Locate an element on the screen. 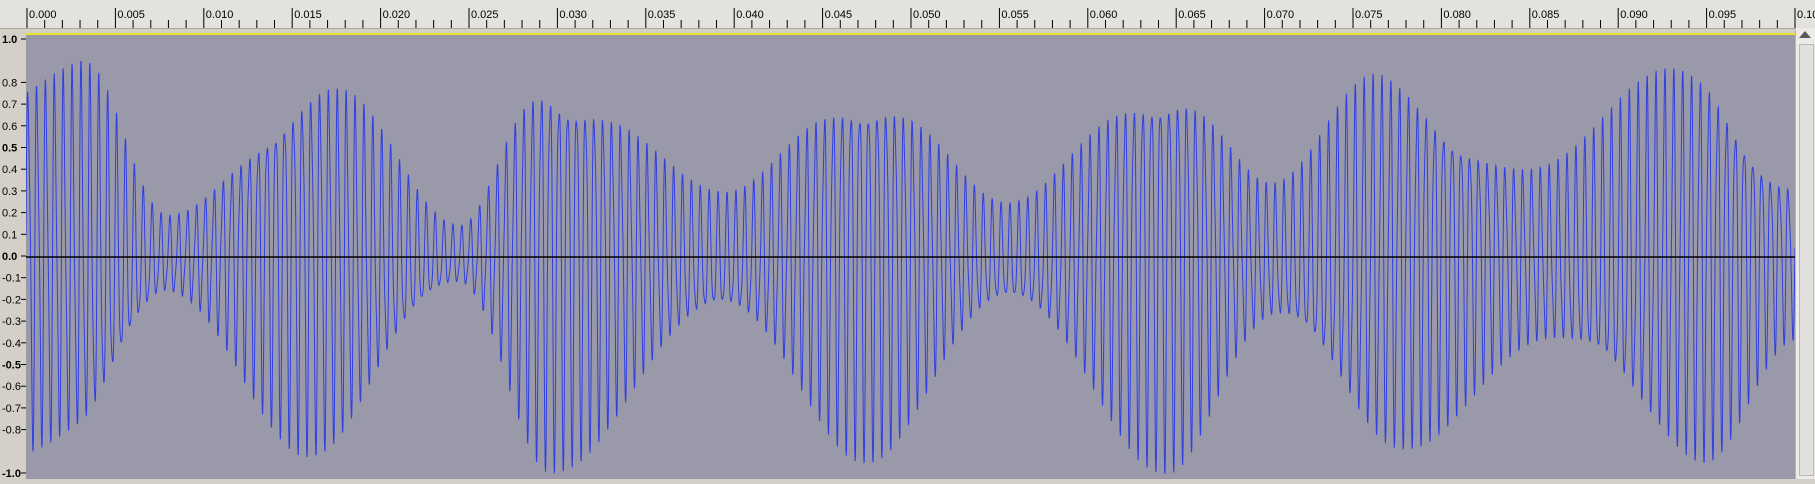  amplitude-tick-label: -0.6 is located at coordinates (11, 387).